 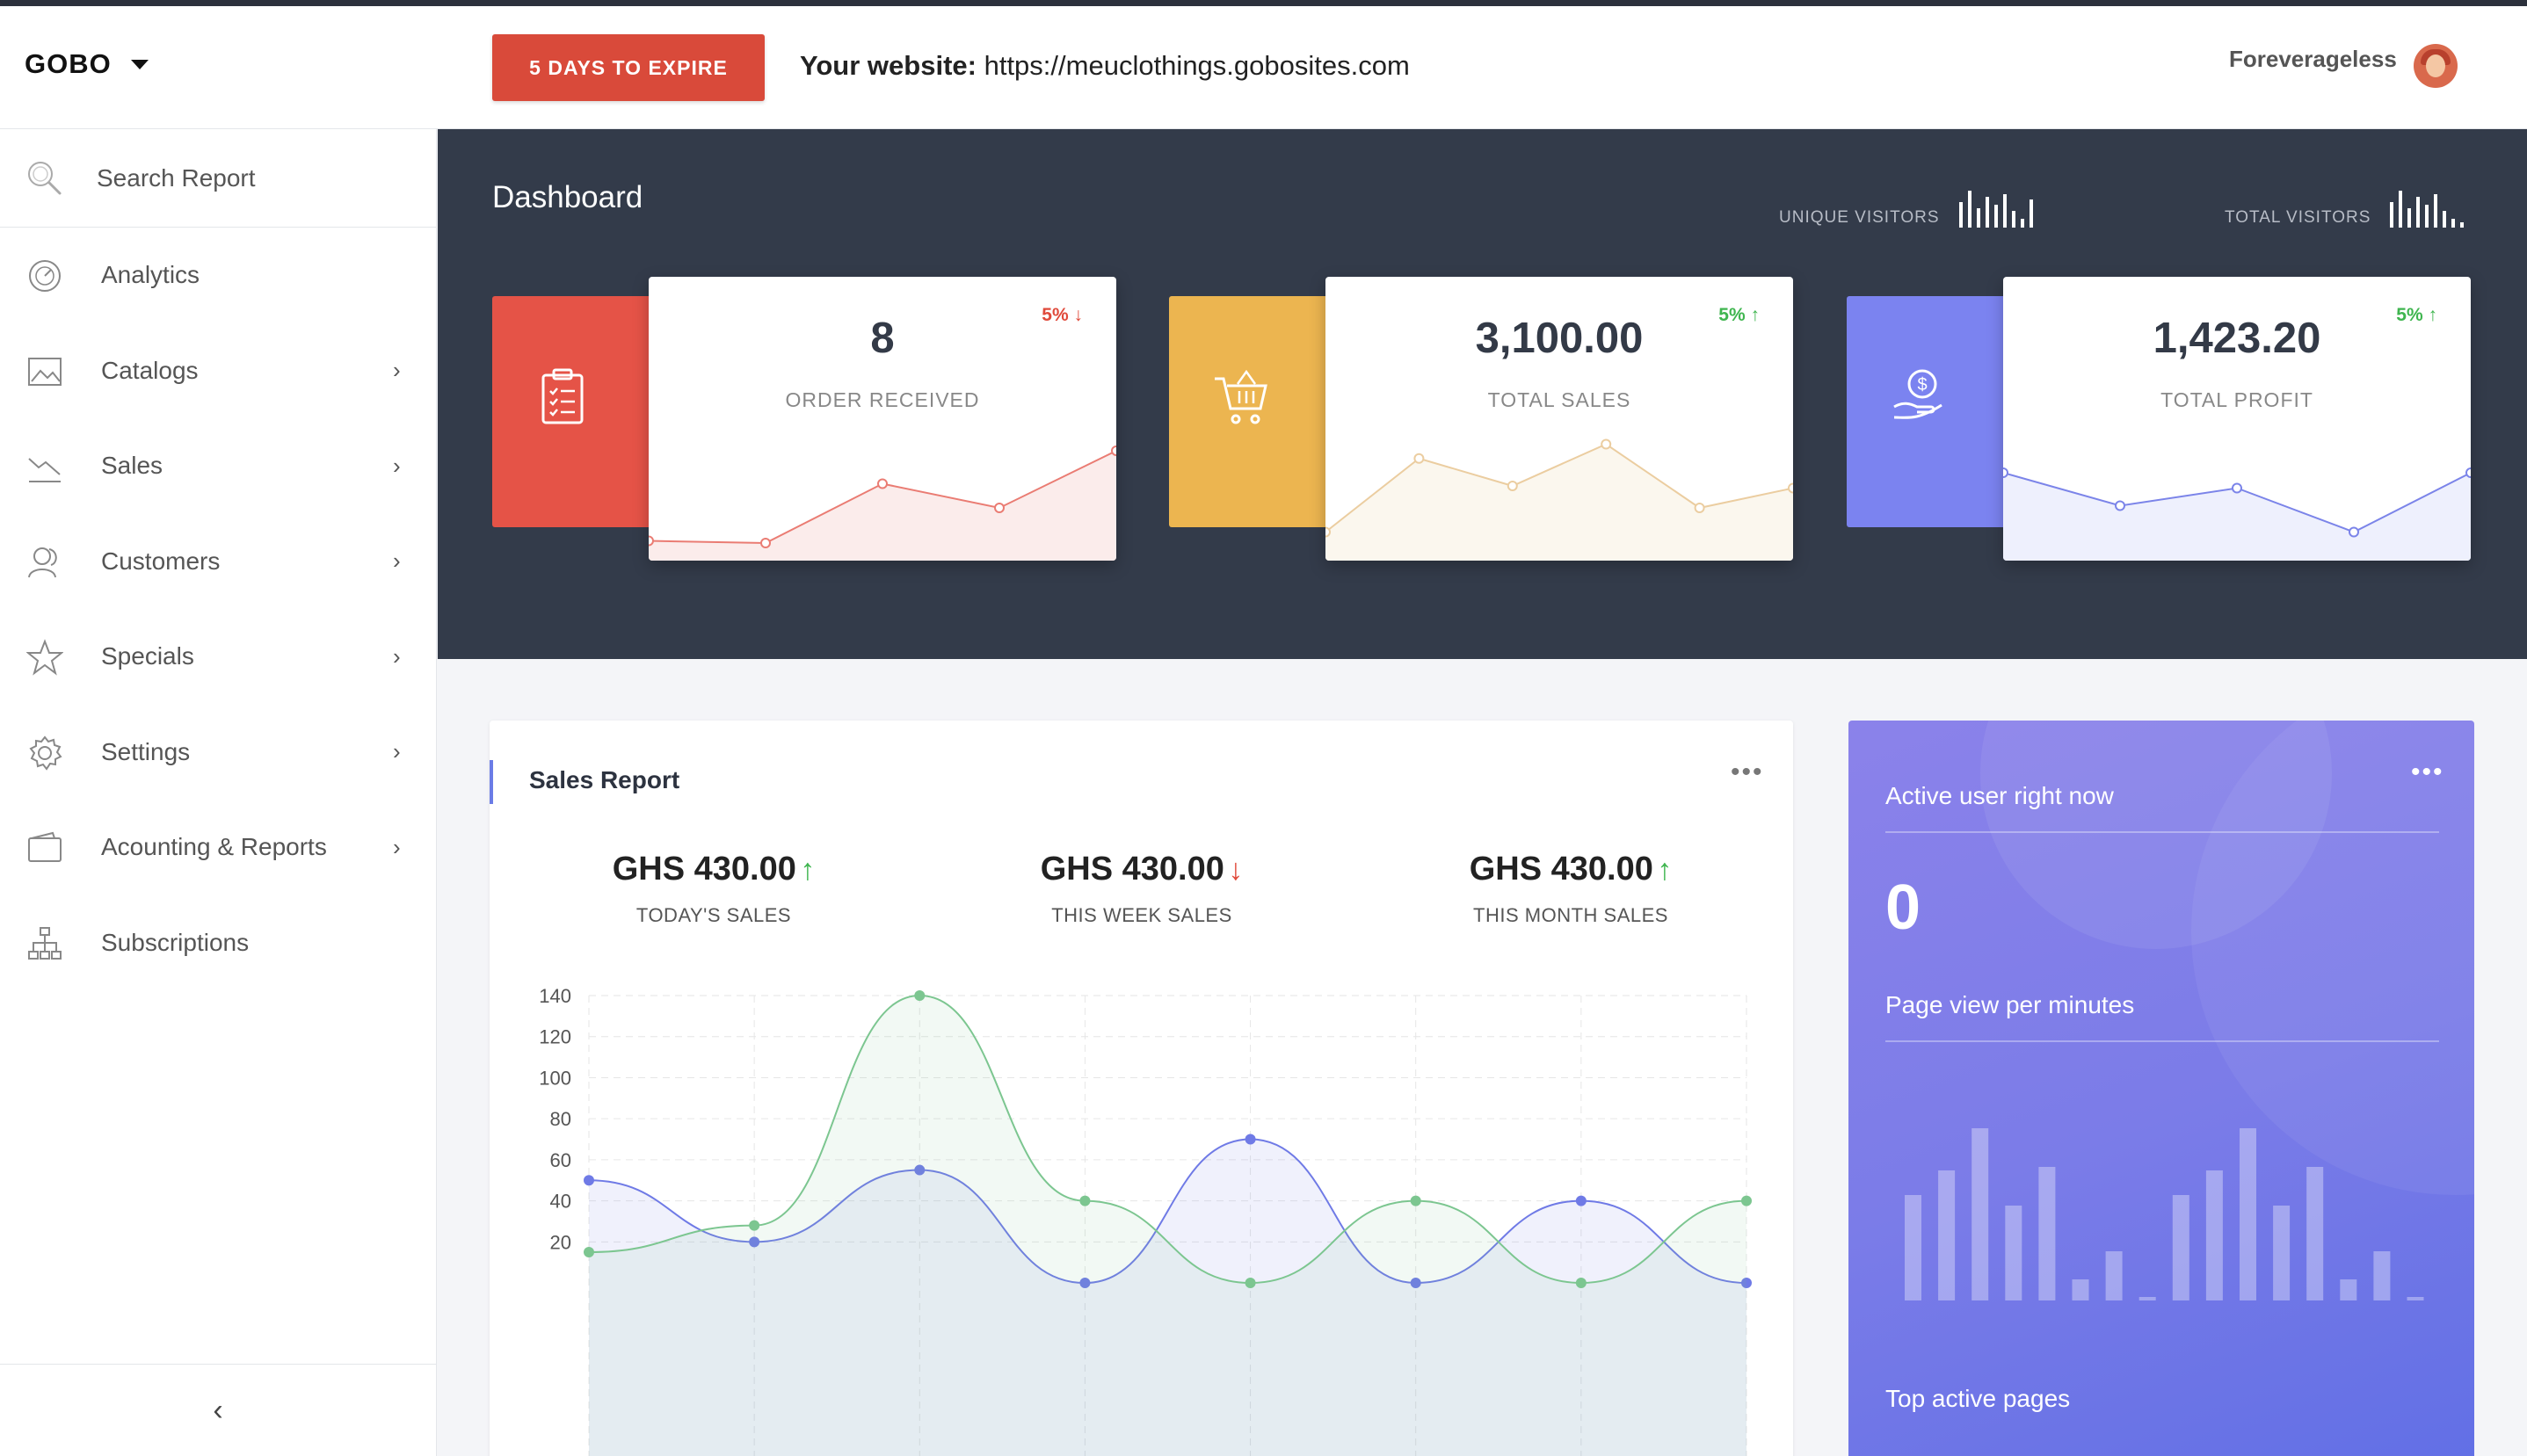 What do you see at coordinates (882, 419) in the screenshot?
I see `stat-card-body: 8 ORDER RECEIVED 5% ↓` at bounding box center [882, 419].